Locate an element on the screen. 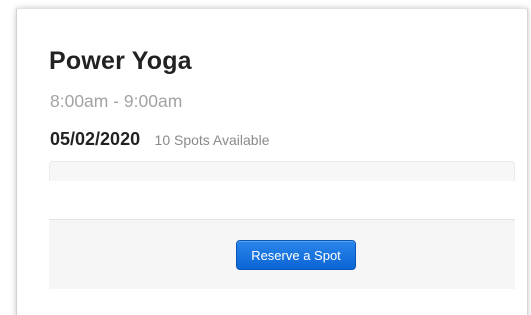 The height and width of the screenshot is (315, 531). class-date: 05/02/2020 is located at coordinates (95, 139).